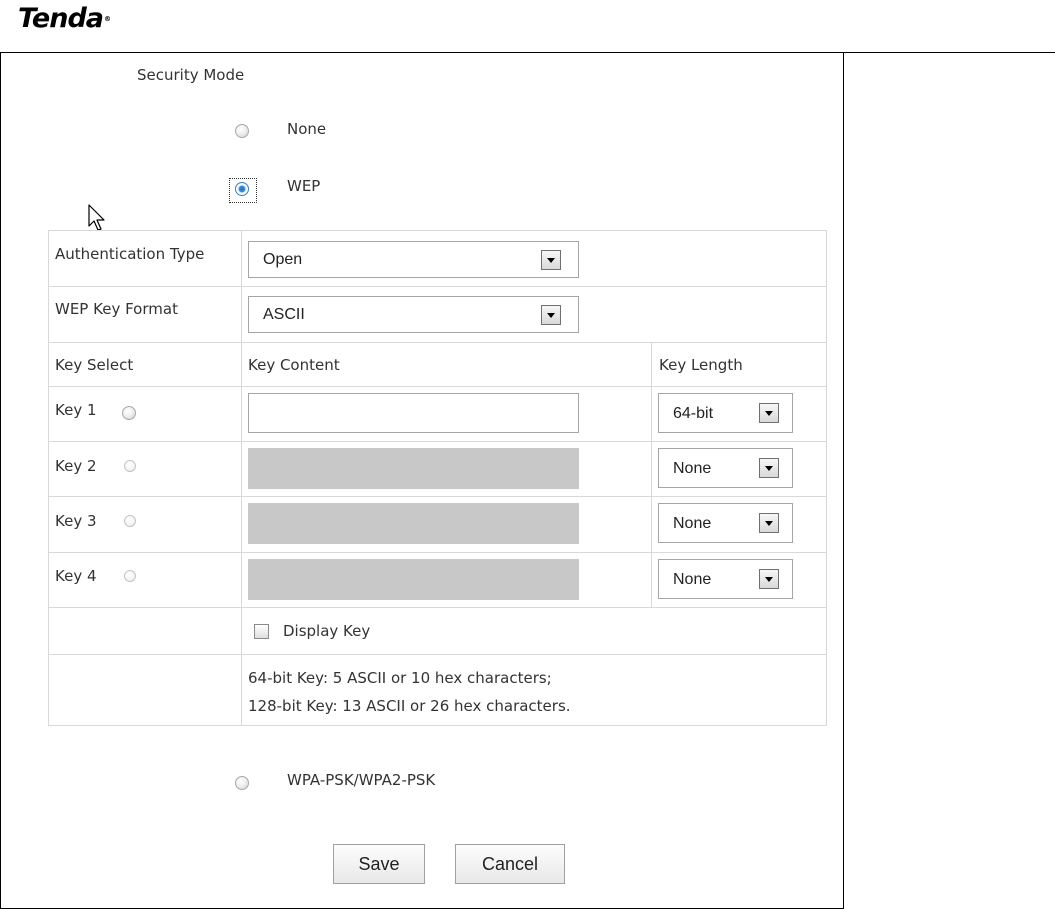 Image resolution: width=1055 pixels, height=909 pixels. I want to click on header-key-length: Key Length, so click(701, 365).